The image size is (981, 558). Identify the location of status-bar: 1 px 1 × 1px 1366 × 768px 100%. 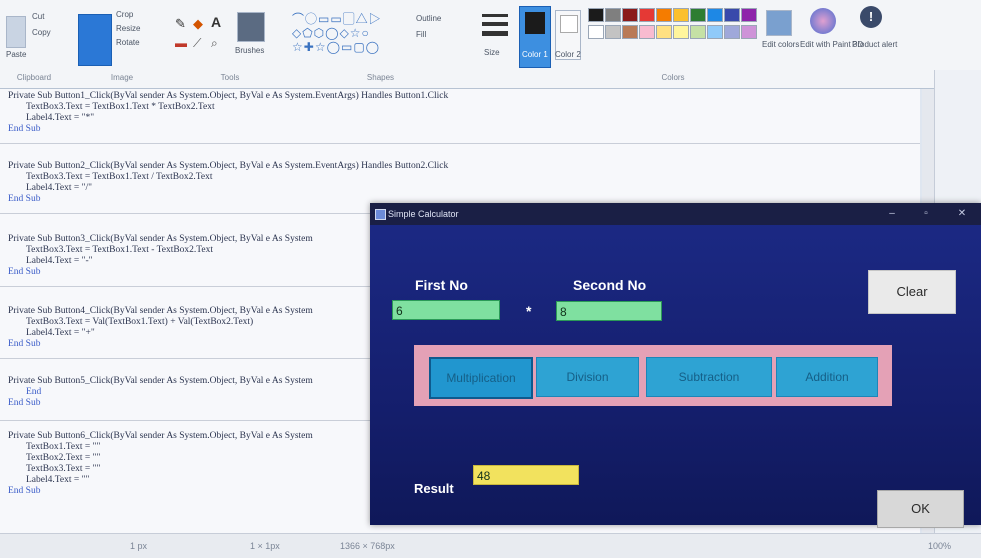
(490, 545).